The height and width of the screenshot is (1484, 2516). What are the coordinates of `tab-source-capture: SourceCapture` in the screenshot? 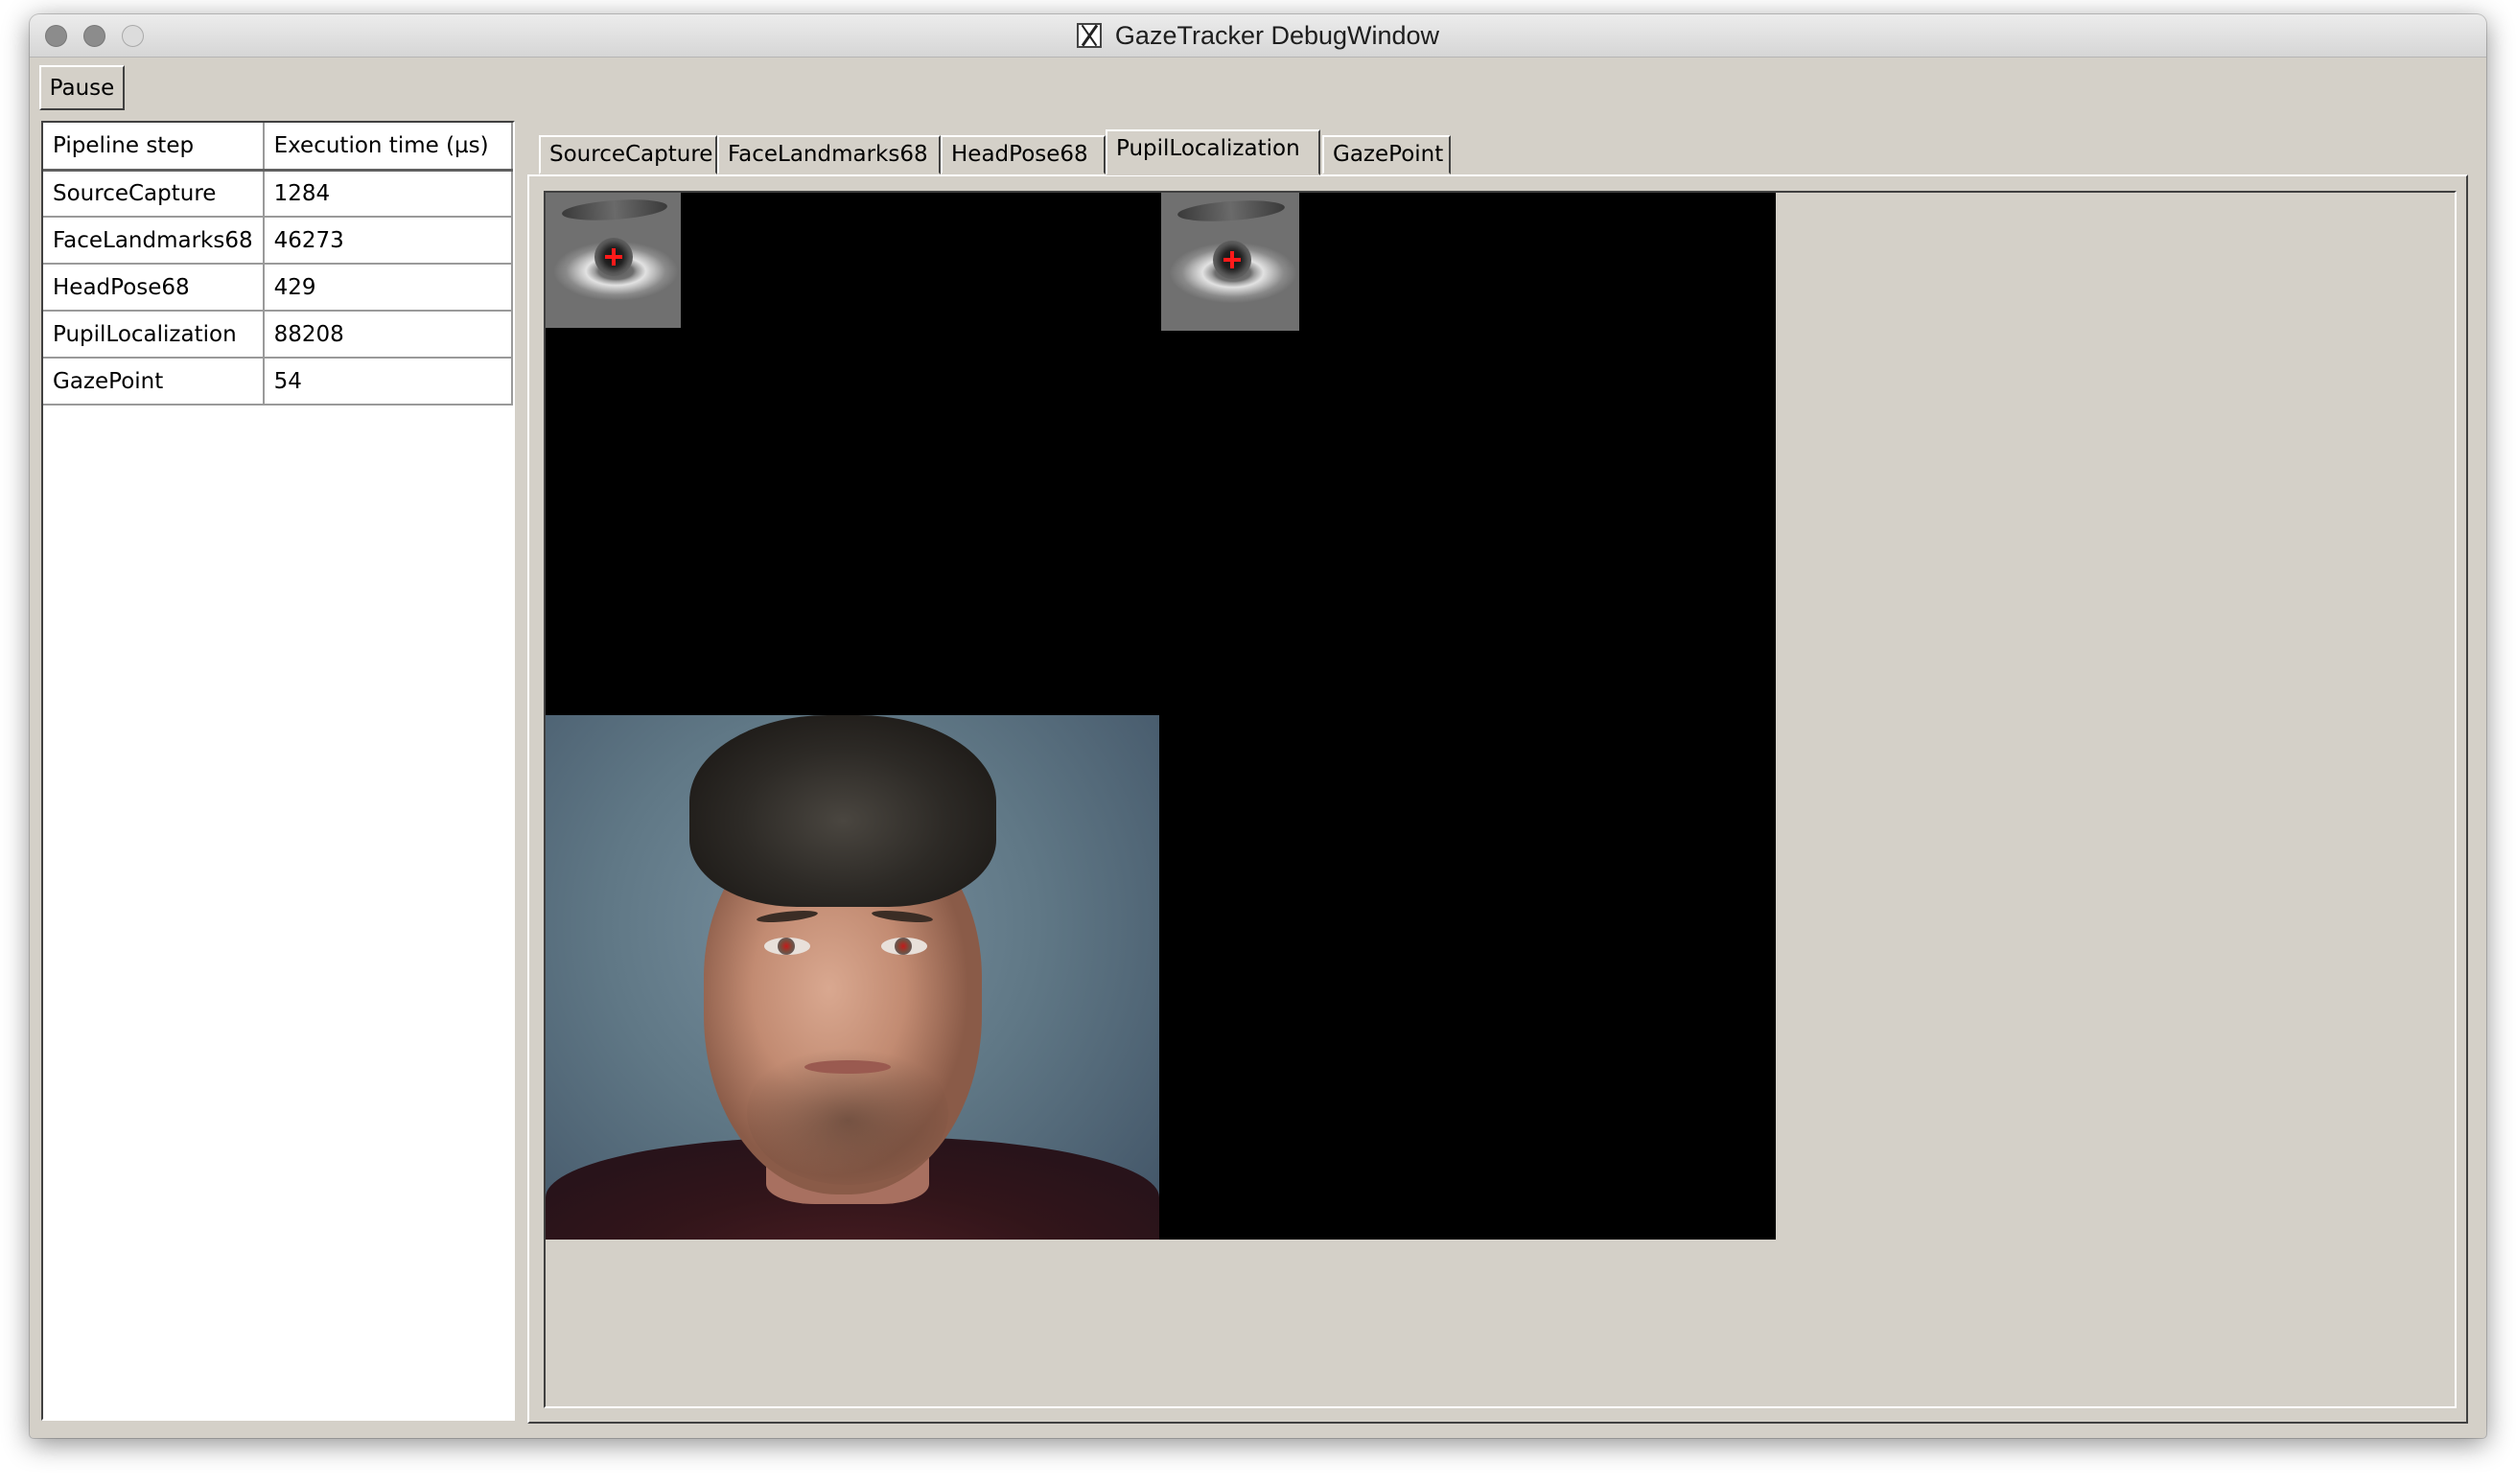 It's located at (628, 154).